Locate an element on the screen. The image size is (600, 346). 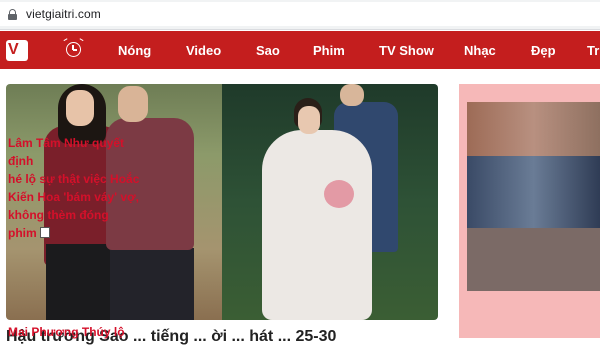
sidebar-article-image is located at coordinates (533, 196).